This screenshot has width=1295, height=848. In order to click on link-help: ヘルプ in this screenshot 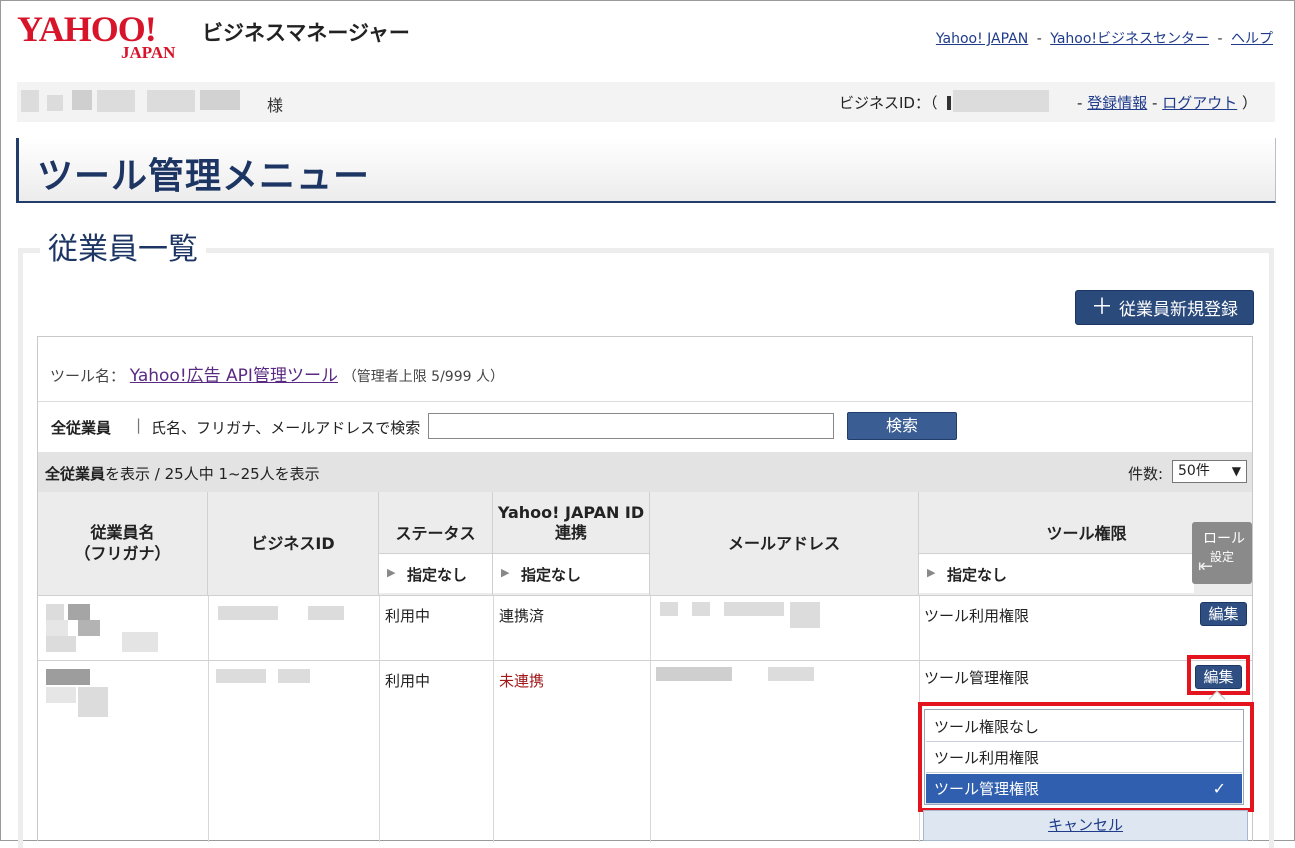, I will do `click(1252, 39)`.